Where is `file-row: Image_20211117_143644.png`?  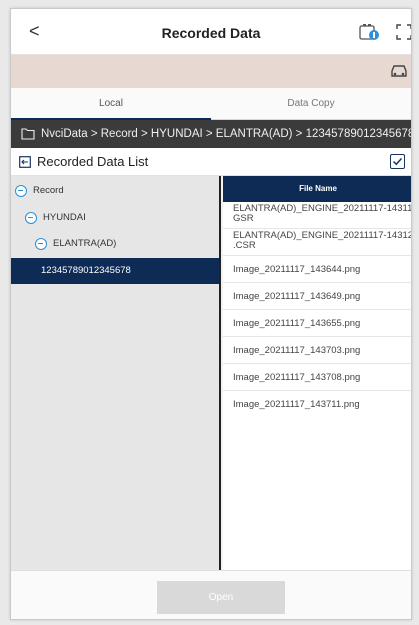
file-row: Image_20211117_143644.png is located at coordinates (317, 269).